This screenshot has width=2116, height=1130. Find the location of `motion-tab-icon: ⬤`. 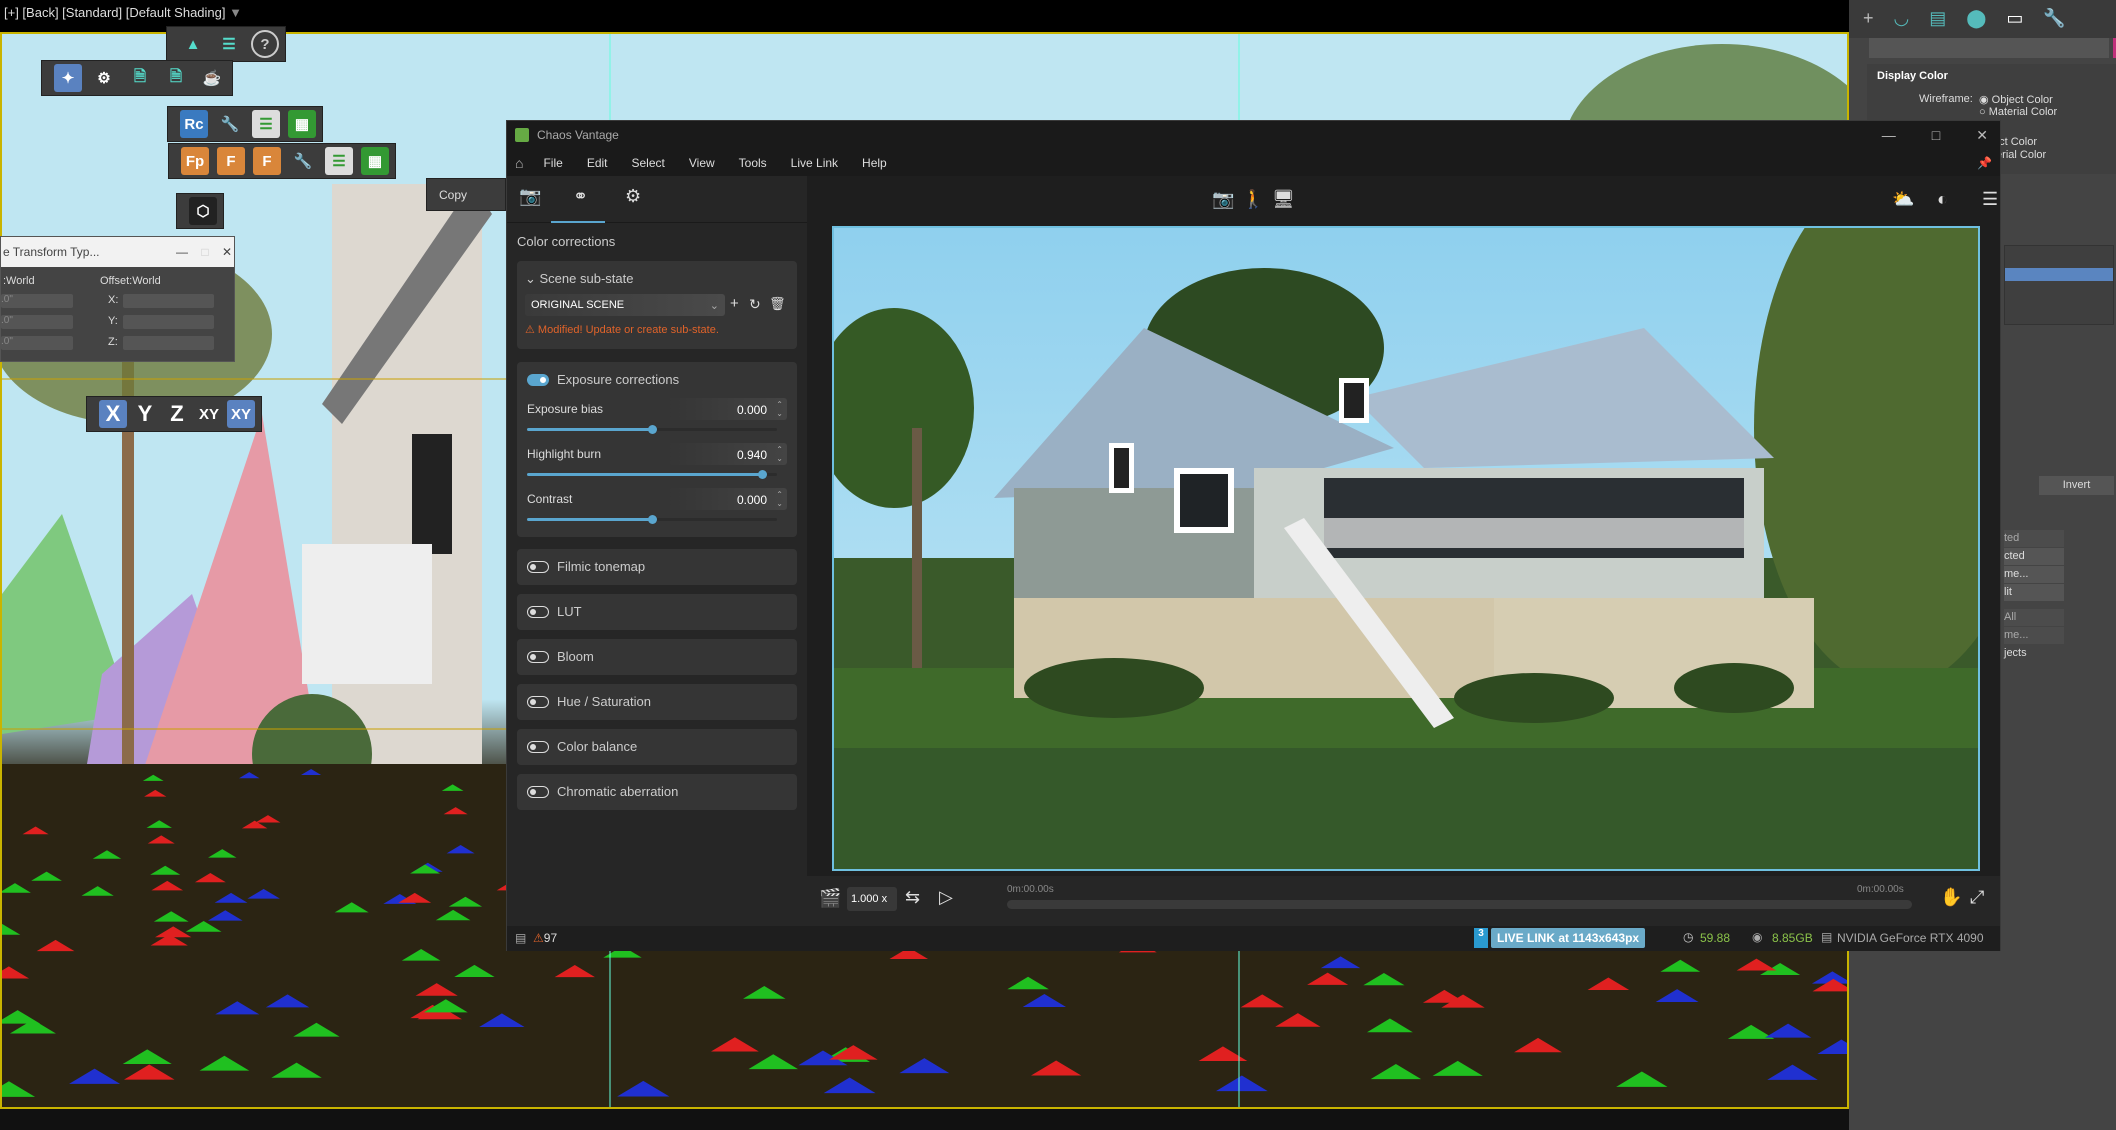

motion-tab-icon: ⬤ is located at coordinates (1976, 19).